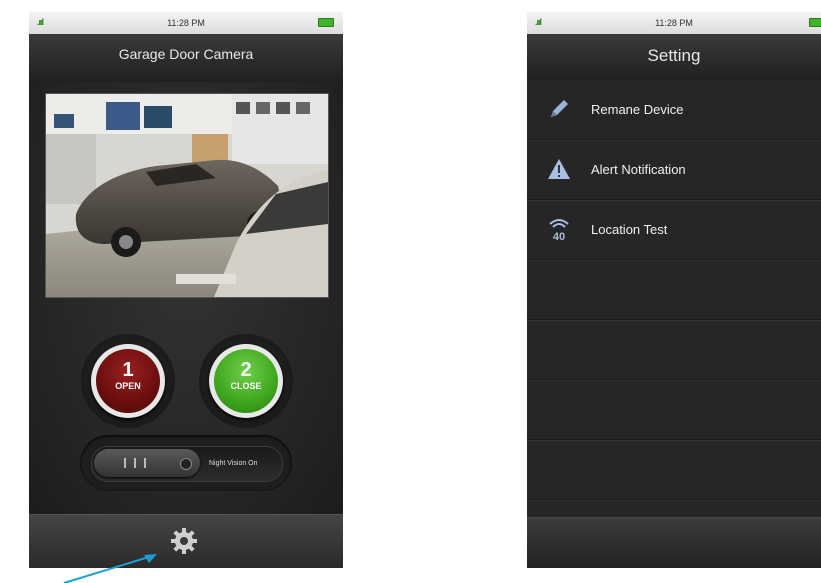  I want to click on pencil-icon, so click(559, 108).